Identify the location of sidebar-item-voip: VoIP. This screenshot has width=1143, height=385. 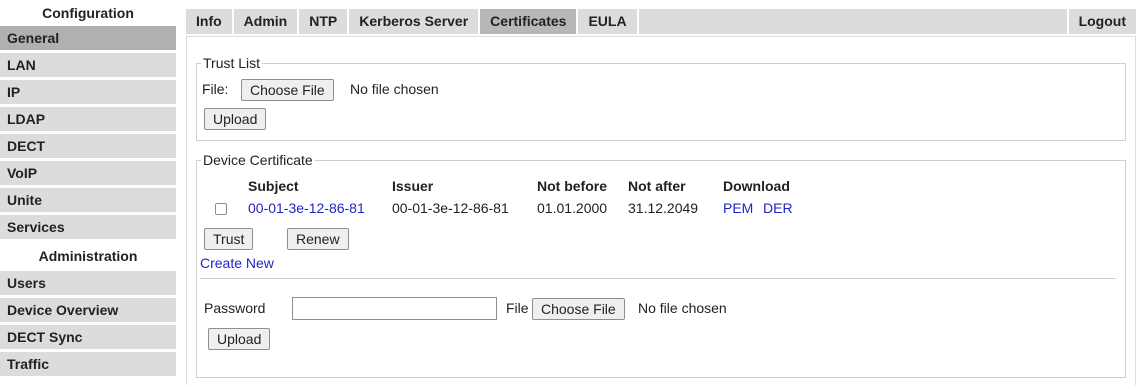
(88, 173).